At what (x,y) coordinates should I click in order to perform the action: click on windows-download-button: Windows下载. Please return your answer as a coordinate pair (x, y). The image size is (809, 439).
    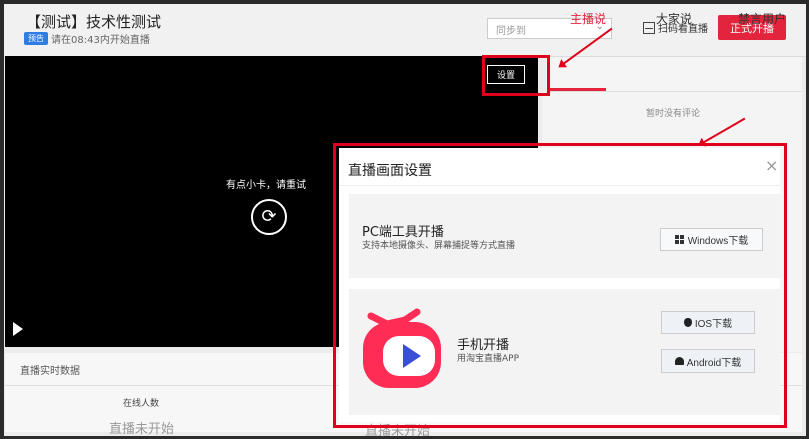
    Looking at the image, I should click on (711, 239).